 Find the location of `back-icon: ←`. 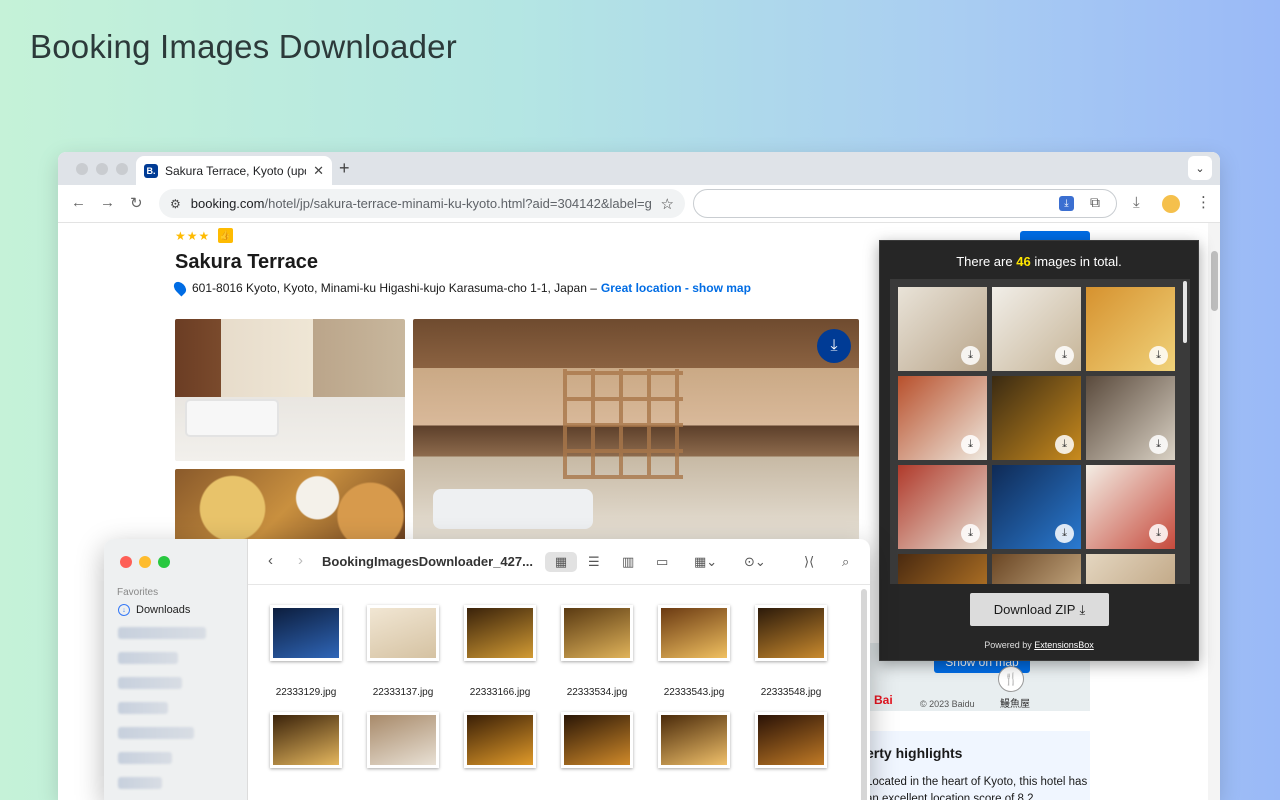

back-icon: ← is located at coordinates (78, 202).